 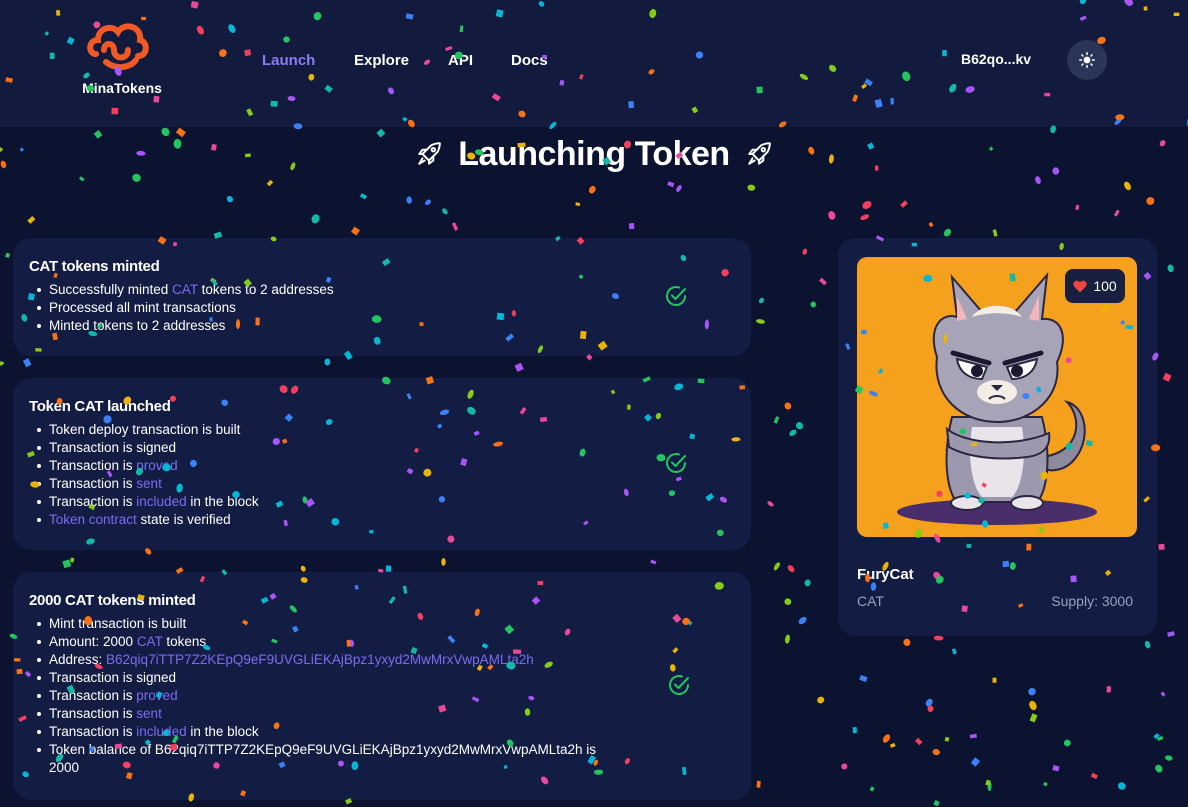 What do you see at coordinates (382, 430) in the screenshot?
I see `list-item: Token deploy transaction is built` at bounding box center [382, 430].